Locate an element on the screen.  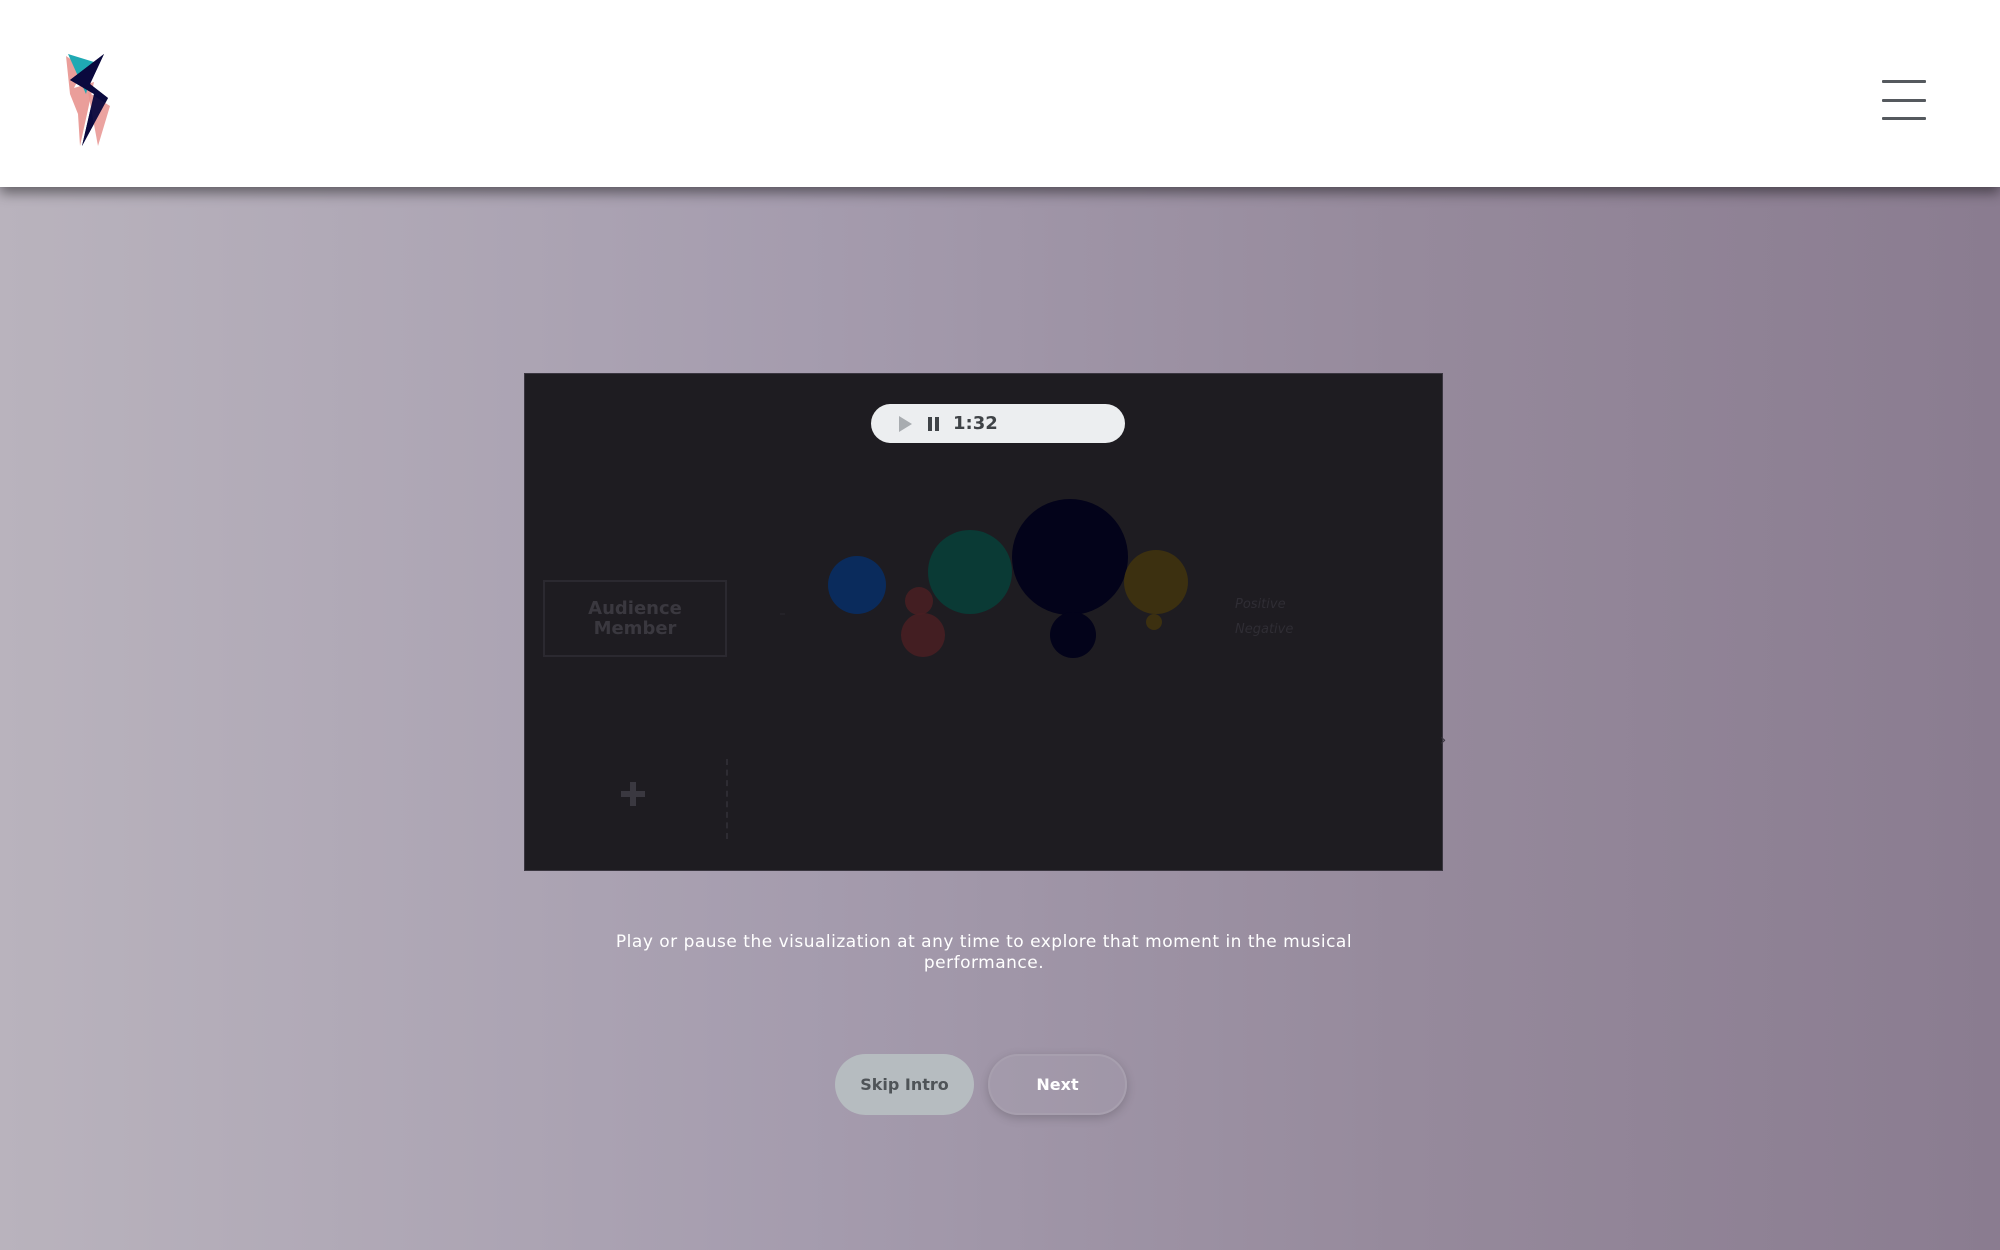
bubble-red-small is located at coordinates (919, 601).